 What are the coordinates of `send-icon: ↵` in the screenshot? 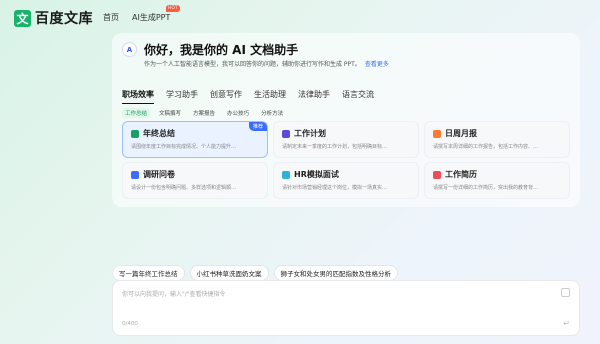 It's located at (566, 323).